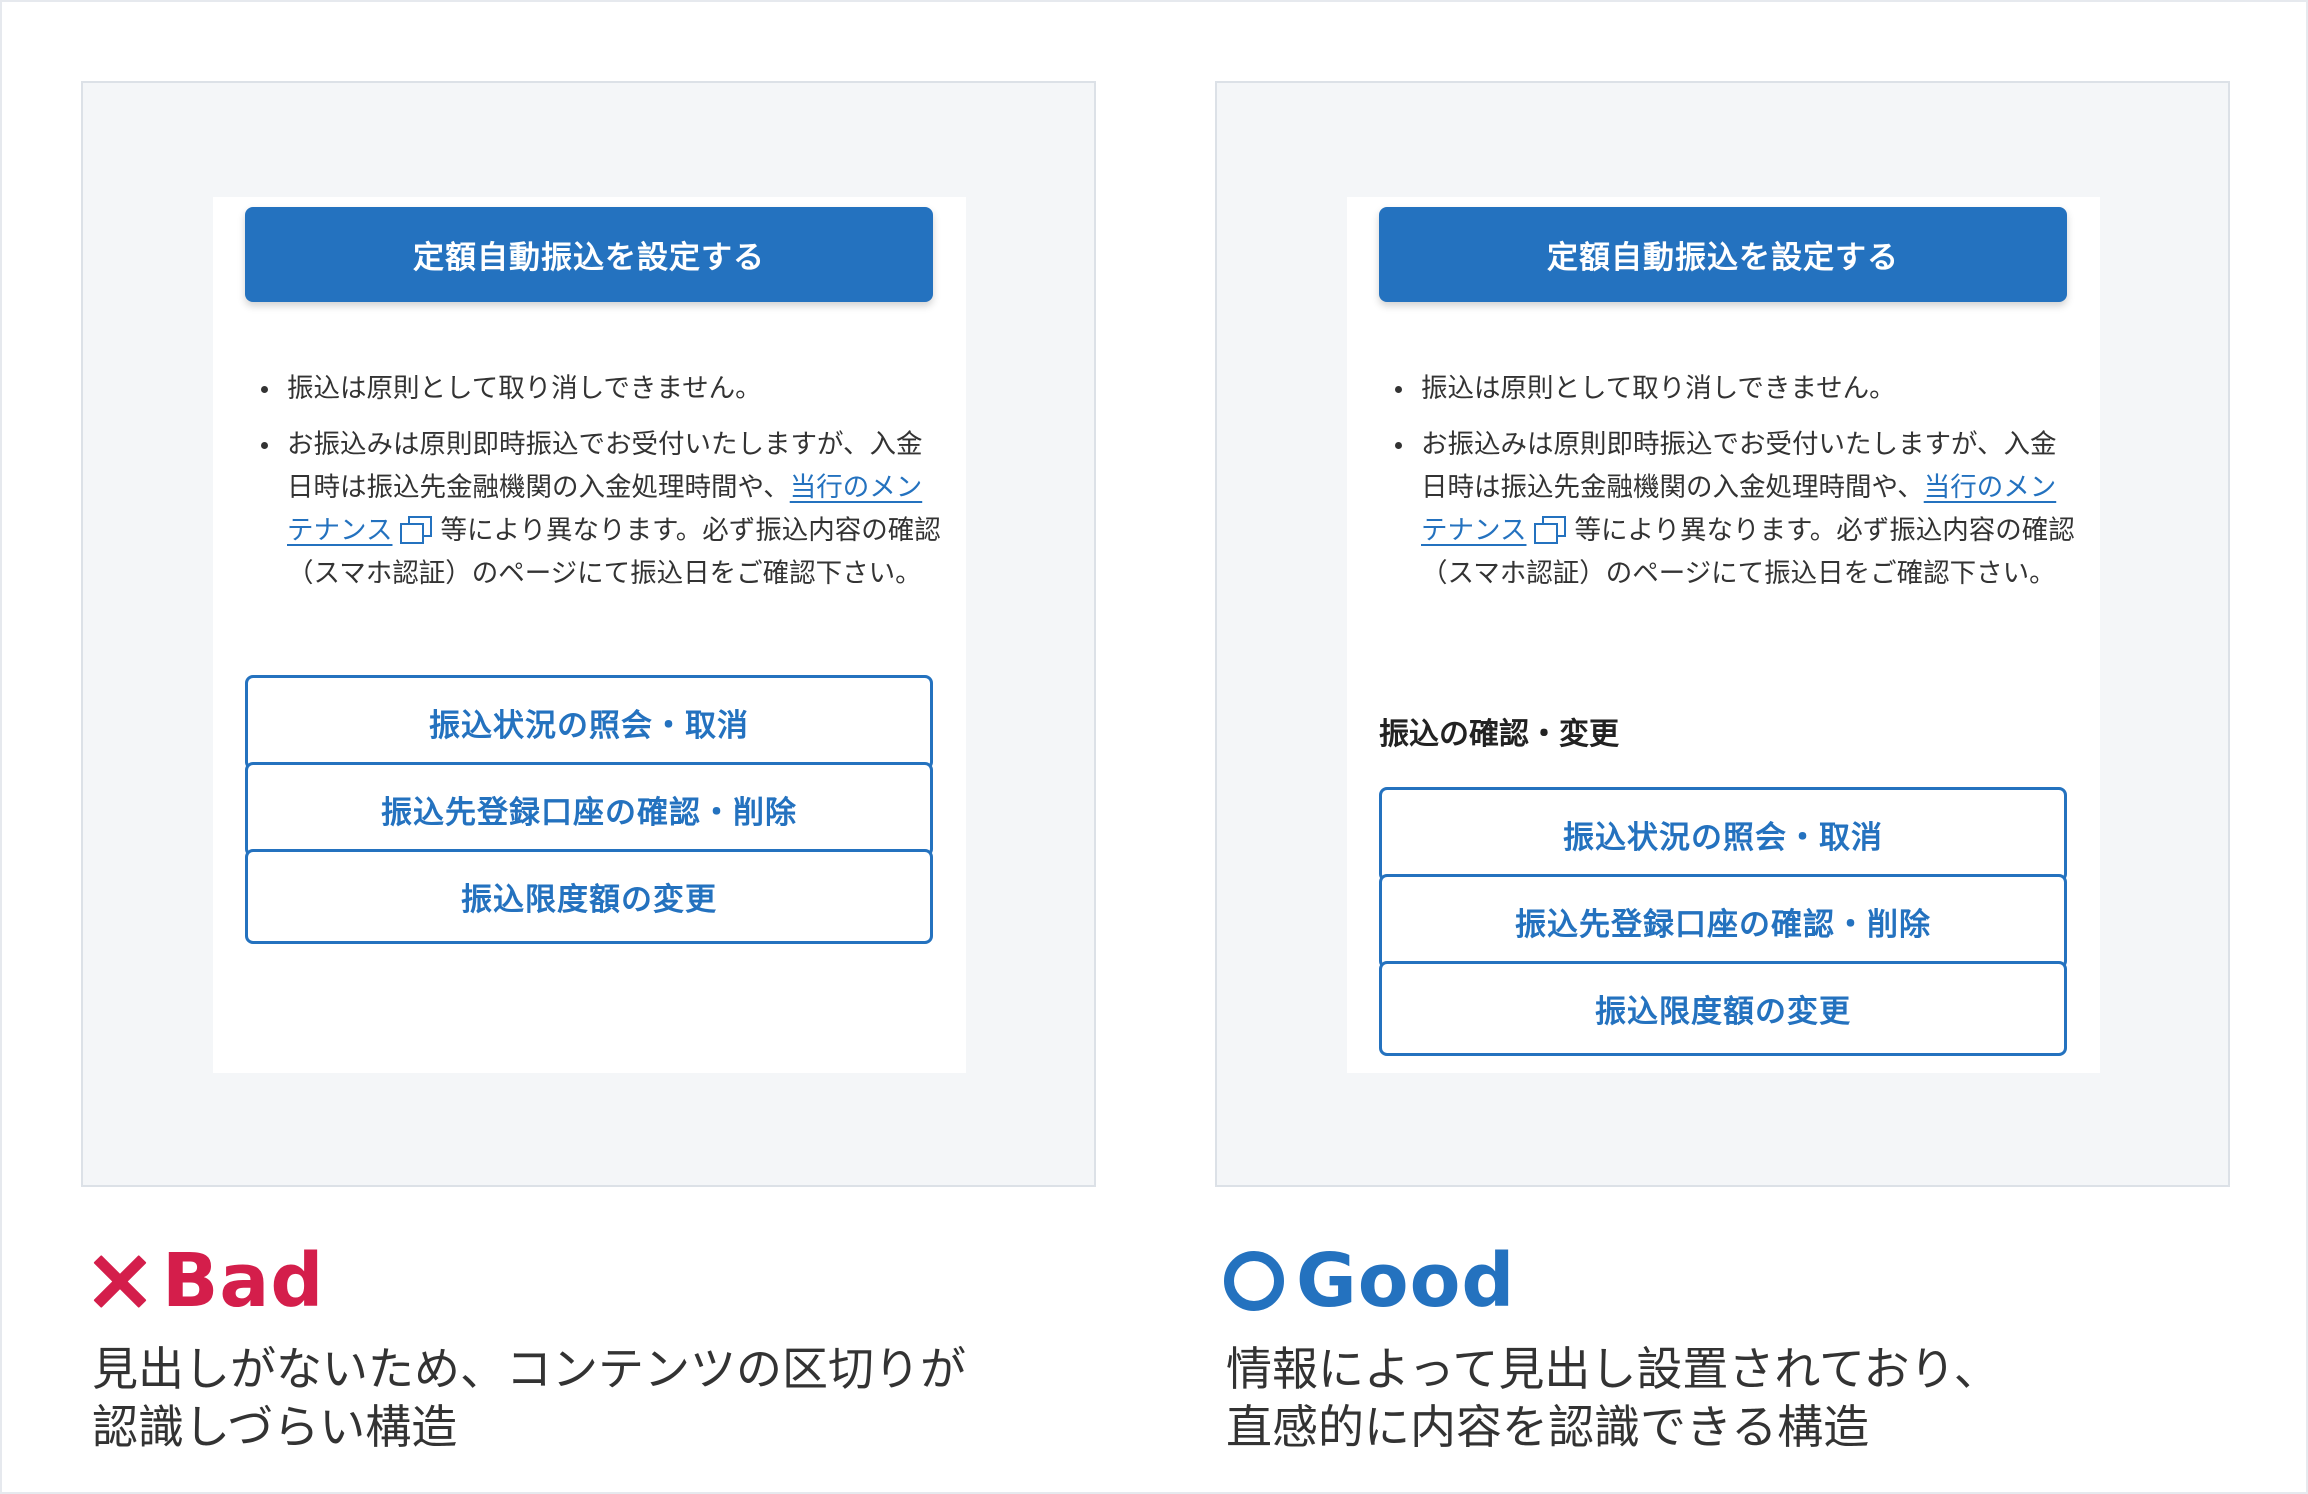 The image size is (2308, 1494). I want to click on good-label-text: Good, so click(1406, 1281).